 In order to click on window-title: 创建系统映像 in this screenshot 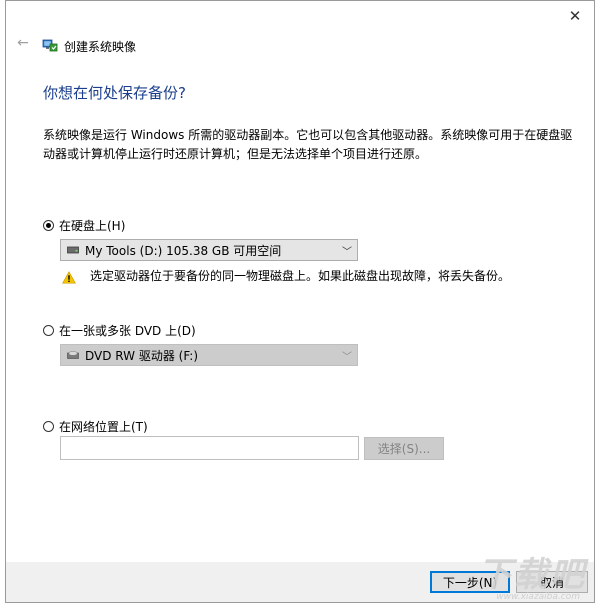, I will do `click(100, 47)`.